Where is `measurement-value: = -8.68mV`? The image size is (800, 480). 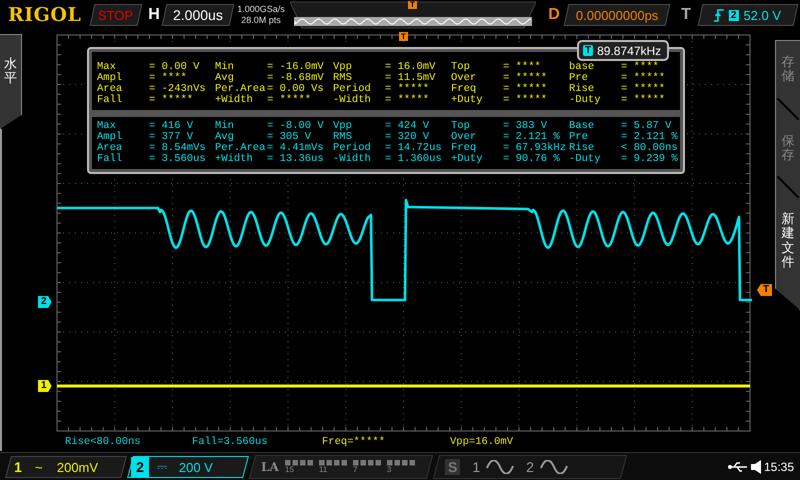
measurement-value: = -8.68mV is located at coordinates (296, 78).